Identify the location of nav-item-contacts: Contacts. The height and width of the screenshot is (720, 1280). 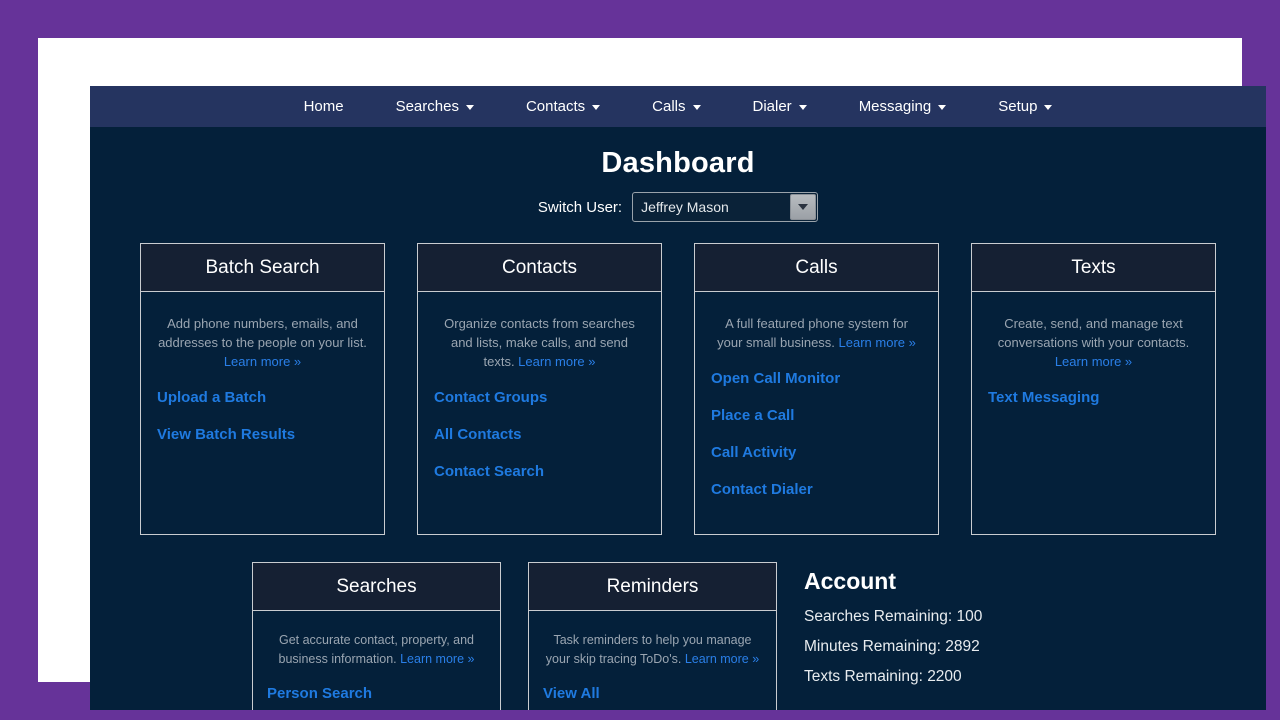
(563, 106).